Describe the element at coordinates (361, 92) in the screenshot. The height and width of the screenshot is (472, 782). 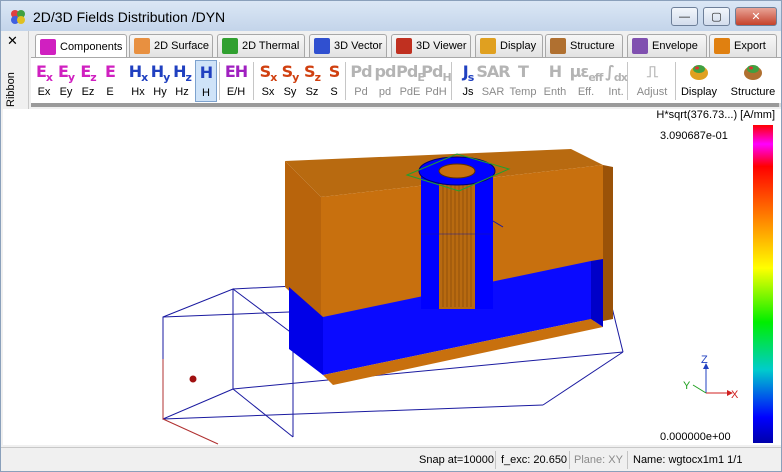
I see `toolbar-button-label: Pd` at that location.